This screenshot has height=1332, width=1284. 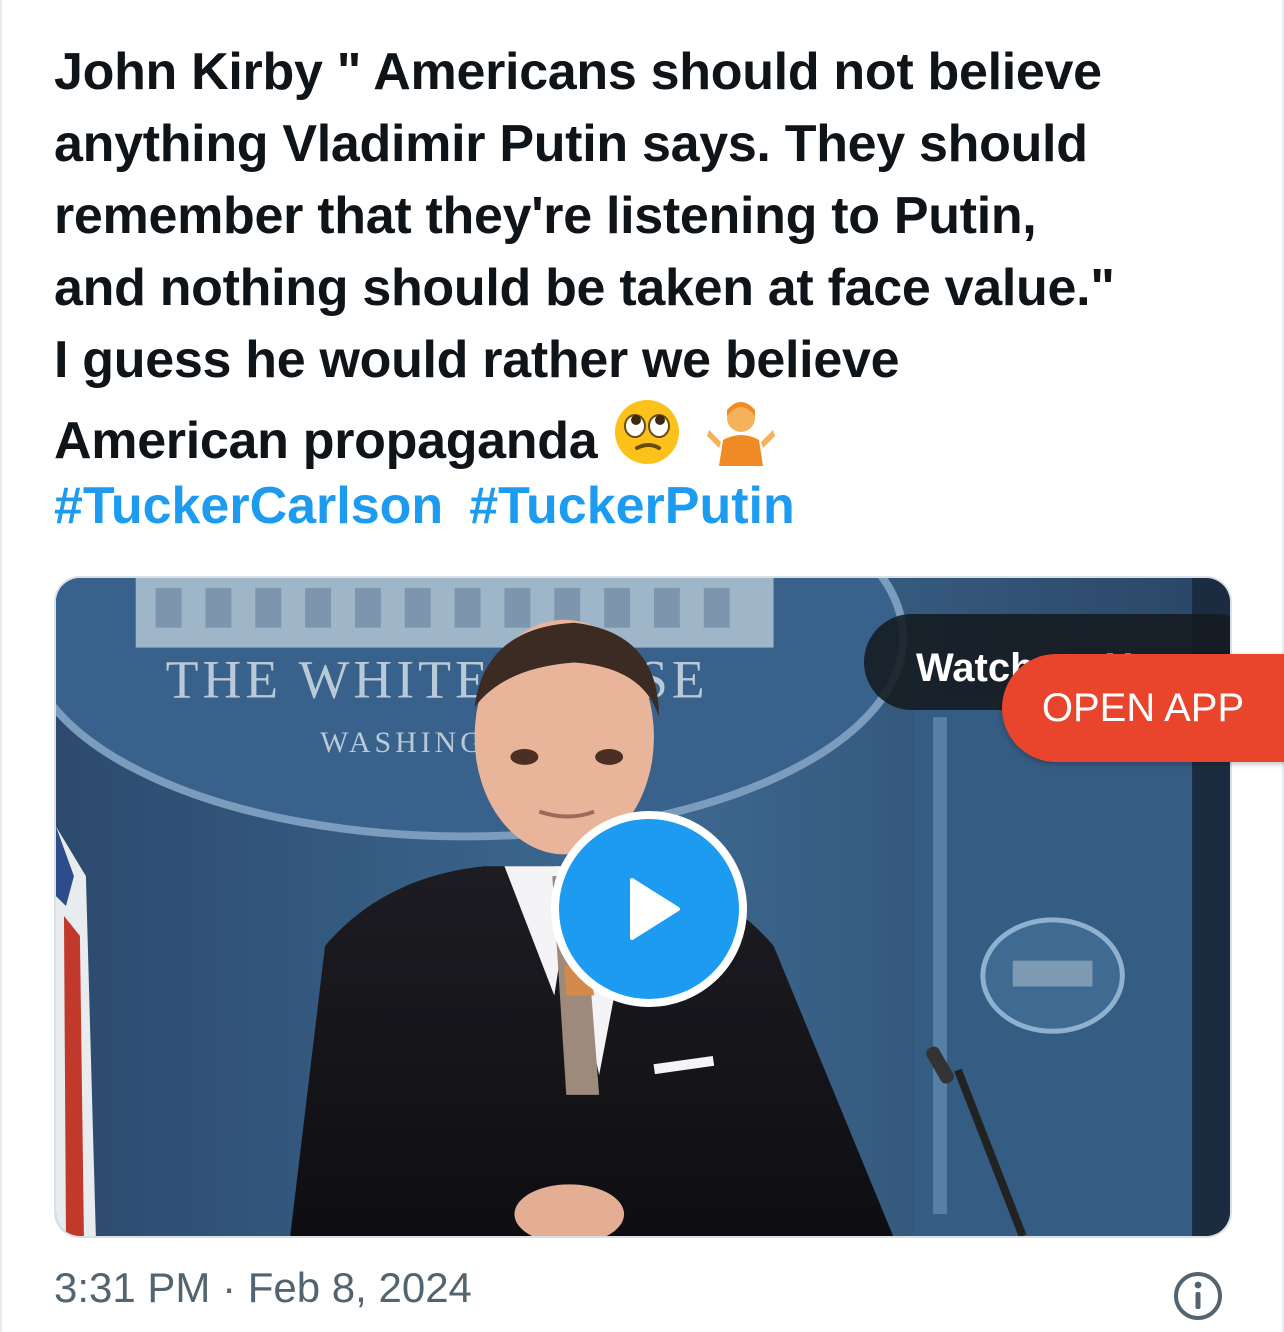 I want to click on play-button, so click(x=649, y=909).